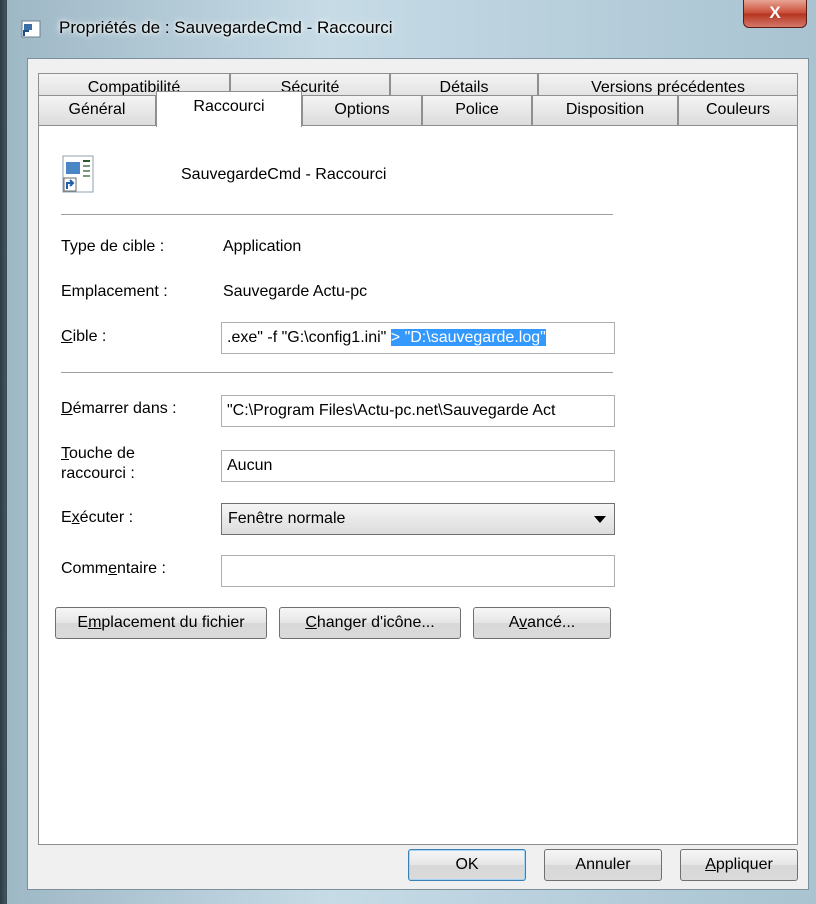 This screenshot has width=816, height=904. I want to click on hotkey-input: Aucun, so click(418, 466).